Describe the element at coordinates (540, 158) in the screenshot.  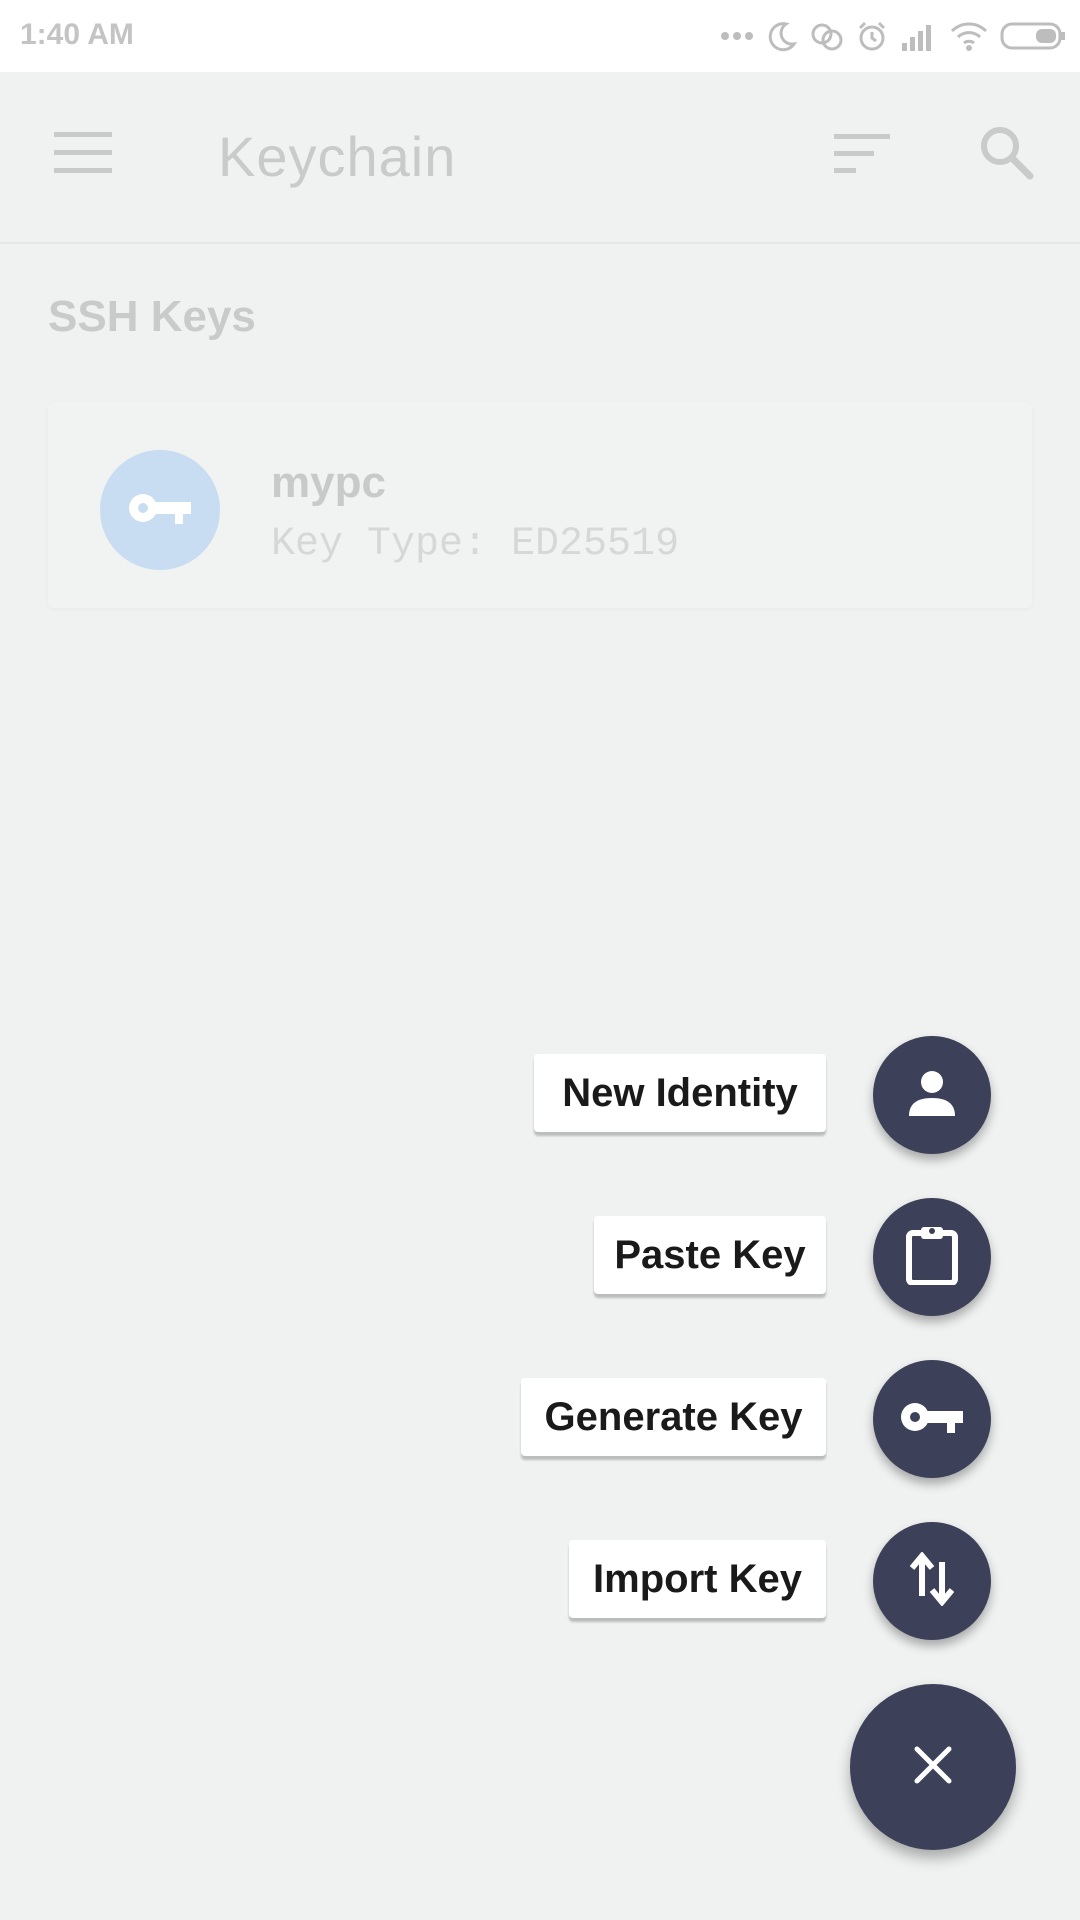
I see `app-bar: Keychain` at that location.